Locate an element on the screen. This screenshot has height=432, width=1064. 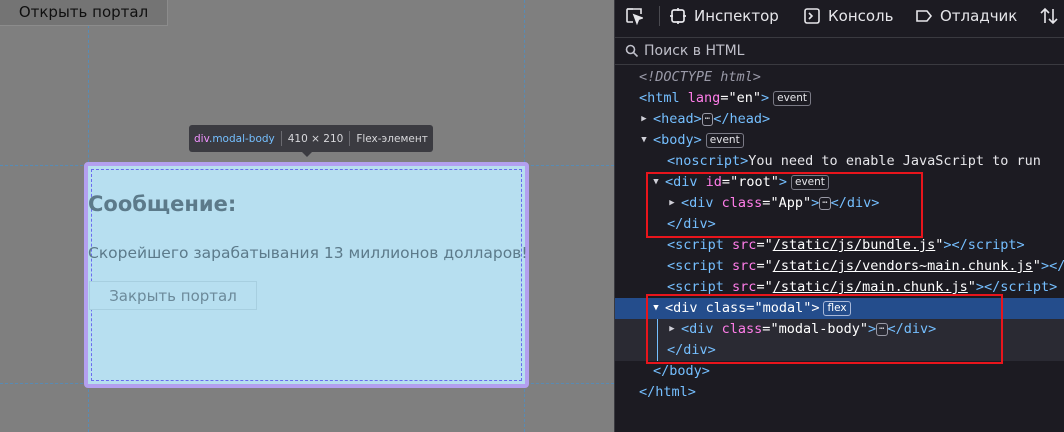
collapse-arrow-icon: ▼ is located at coordinates (644, 140).